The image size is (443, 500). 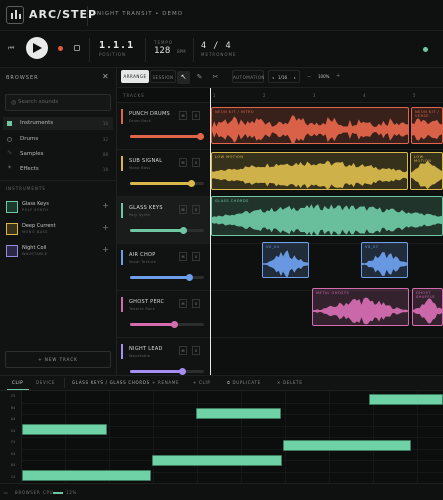 What do you see at coordinates (32, 154) in the screenshot?
I see `category-label: Samples` at bounding box center [32, 154].